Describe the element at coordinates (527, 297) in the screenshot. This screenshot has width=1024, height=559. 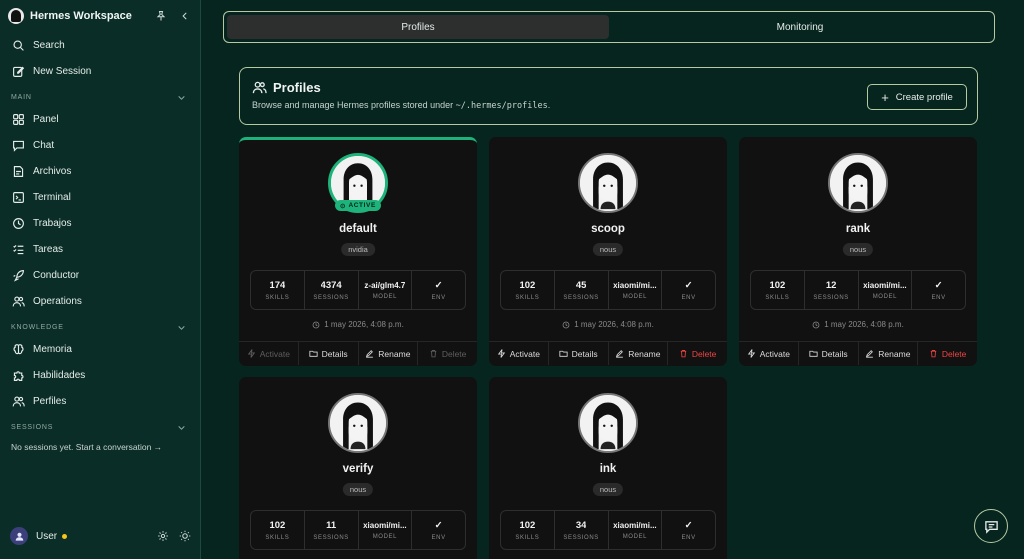
I see `stat-skills-label: SKILLS` at that location.